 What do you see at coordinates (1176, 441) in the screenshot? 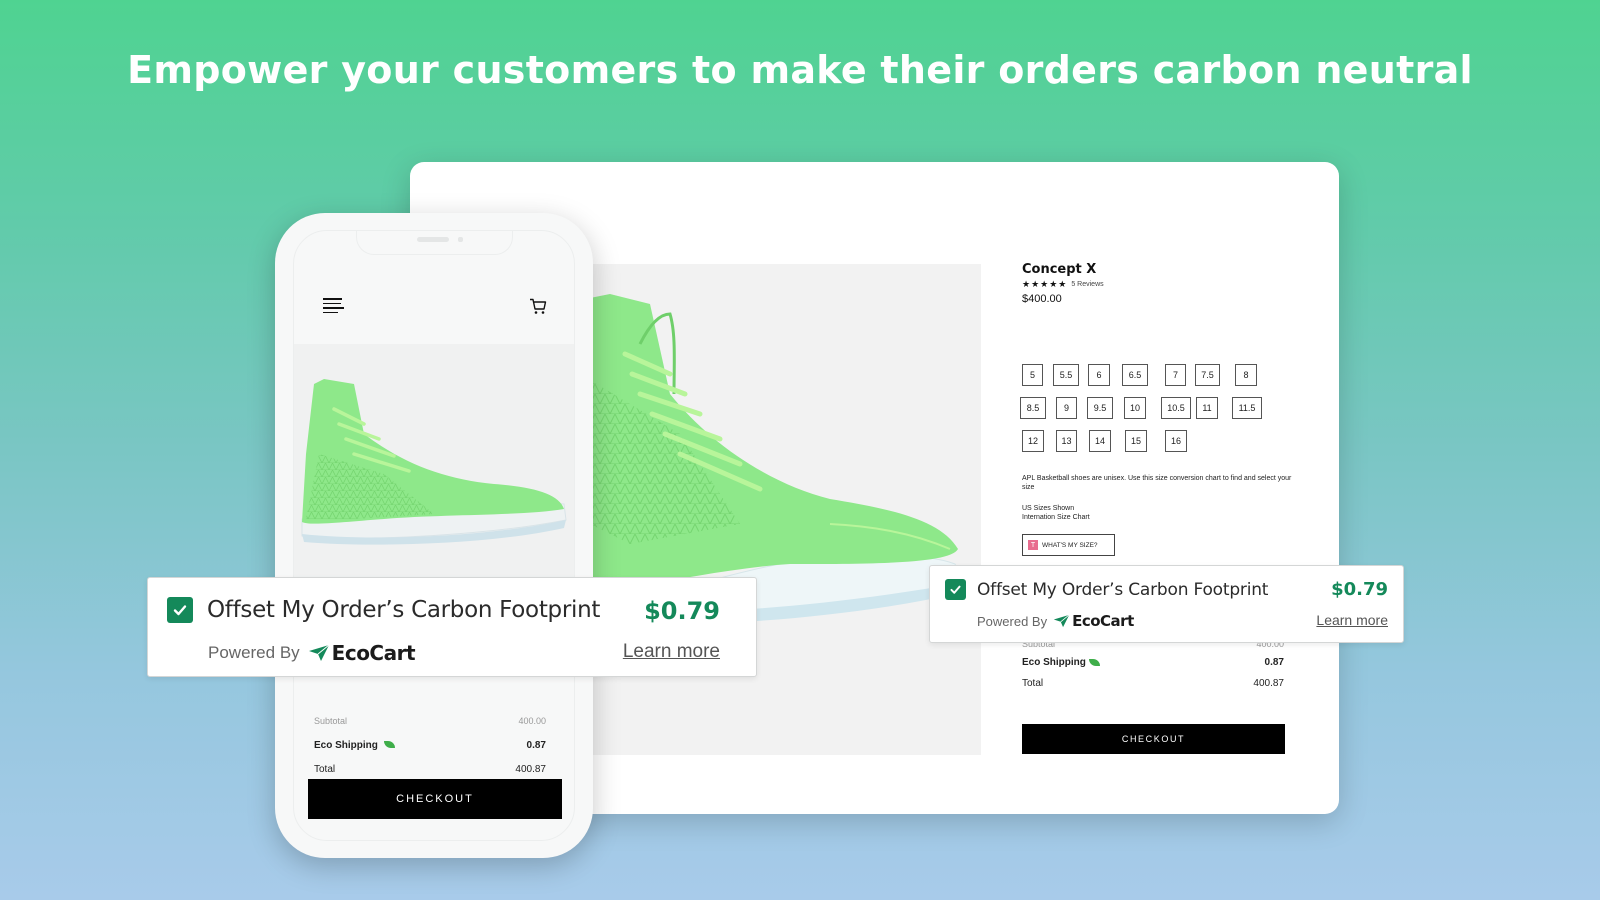
I see `size-option: 16` at bounding box center [1176, 441].